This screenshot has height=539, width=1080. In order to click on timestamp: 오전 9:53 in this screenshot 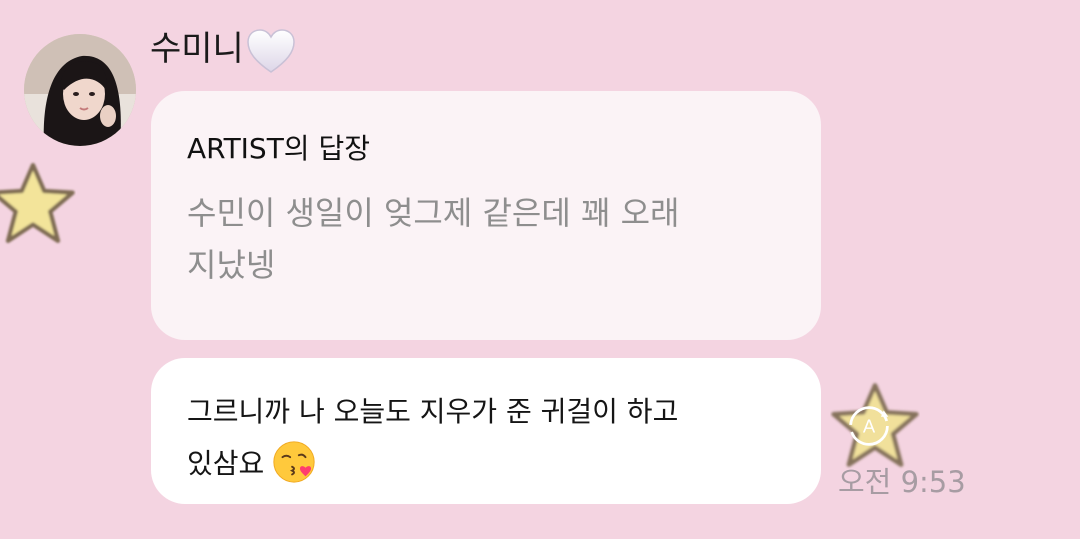, I will do `click(902, 482)`.